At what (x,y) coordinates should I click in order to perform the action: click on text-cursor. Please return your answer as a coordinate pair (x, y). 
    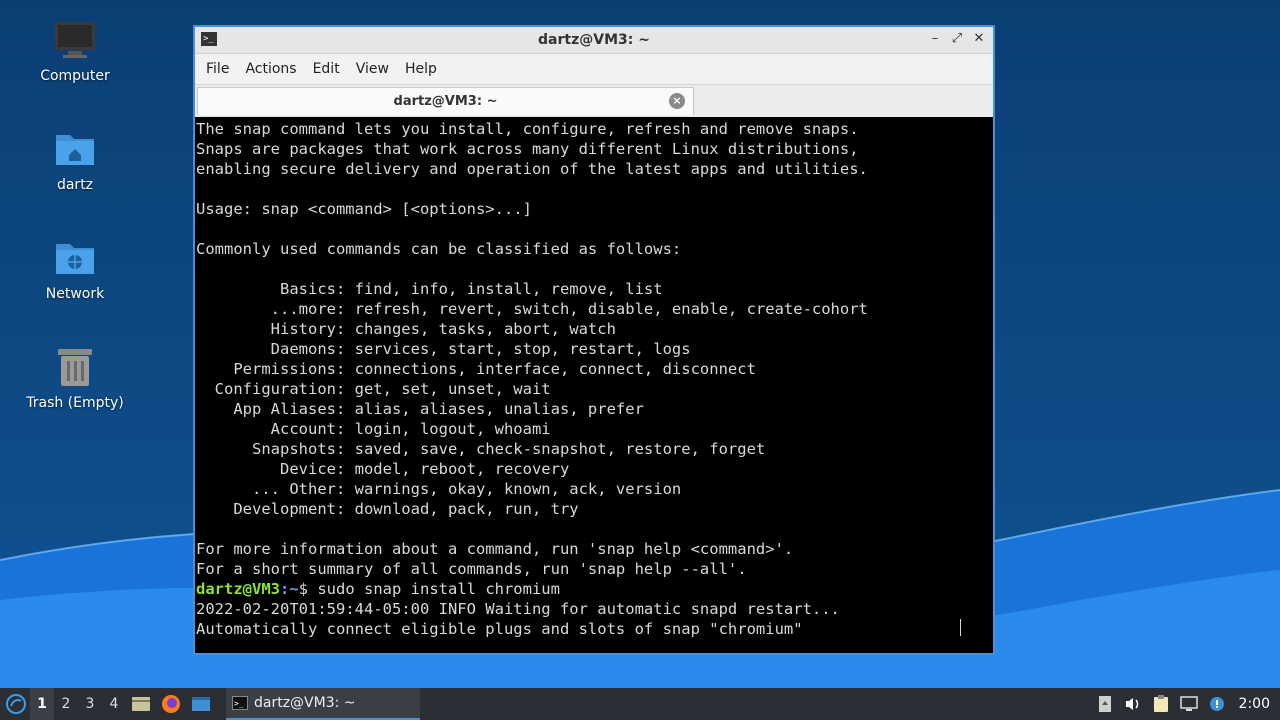
    Looking at the image, I should click on (960, 627).